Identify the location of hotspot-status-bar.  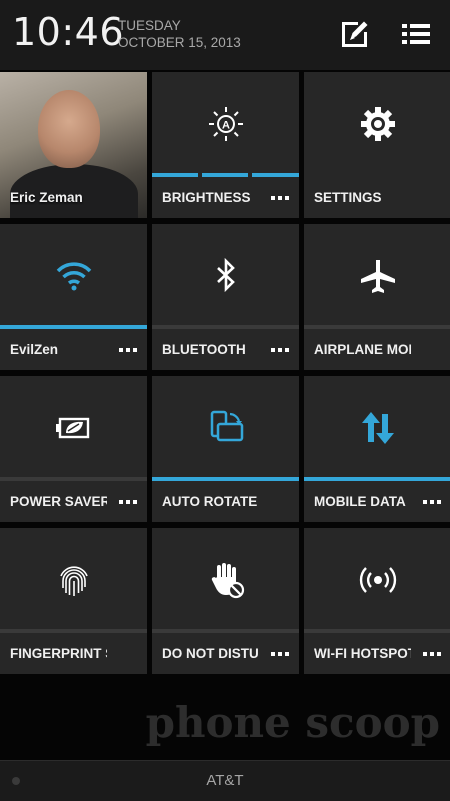
(377, 631).